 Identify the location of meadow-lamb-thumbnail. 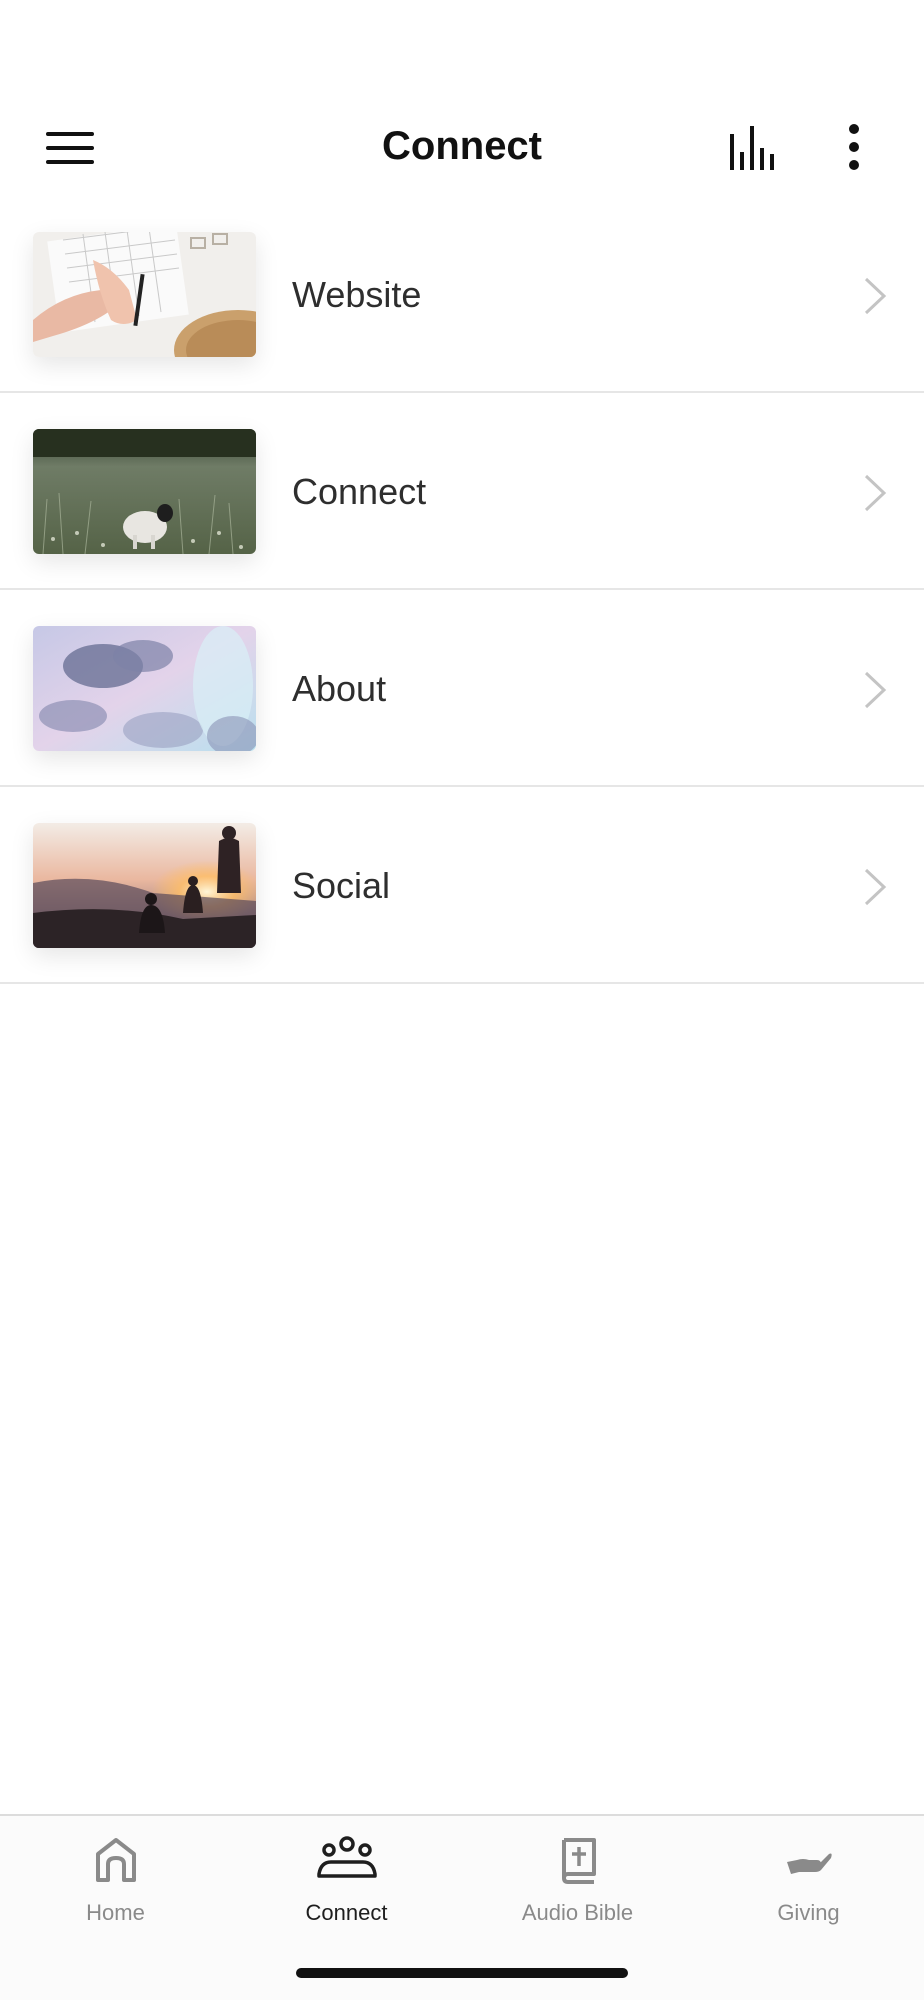
(144, 491).